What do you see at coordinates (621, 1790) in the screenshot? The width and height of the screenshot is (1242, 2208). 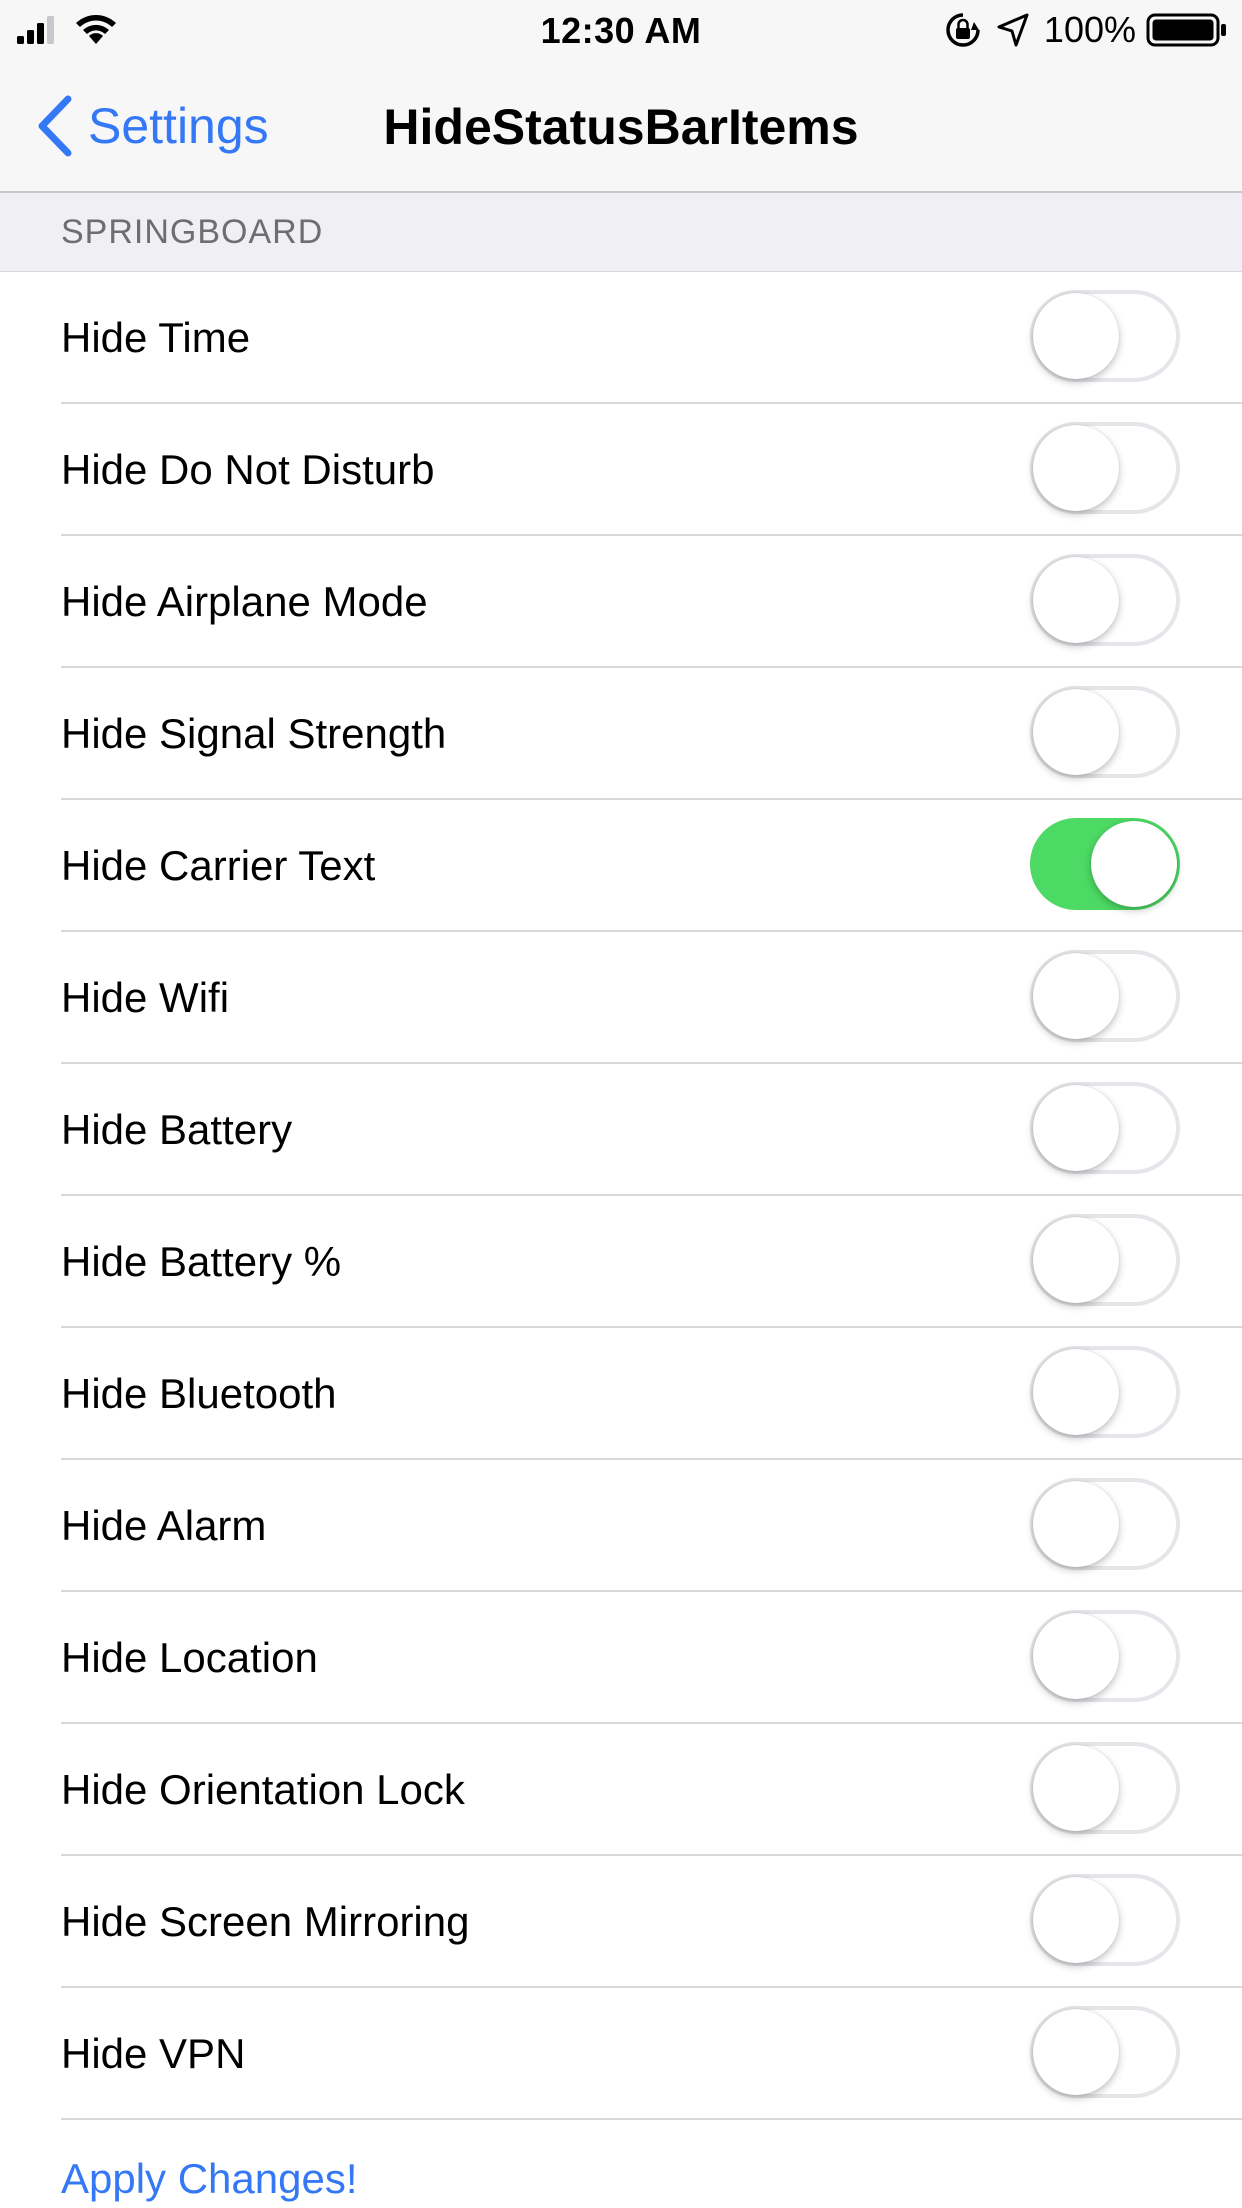 I see `setting-row-hide-orientation-lock: Hide Orientation Lock` at bounding box center [621, 1790].